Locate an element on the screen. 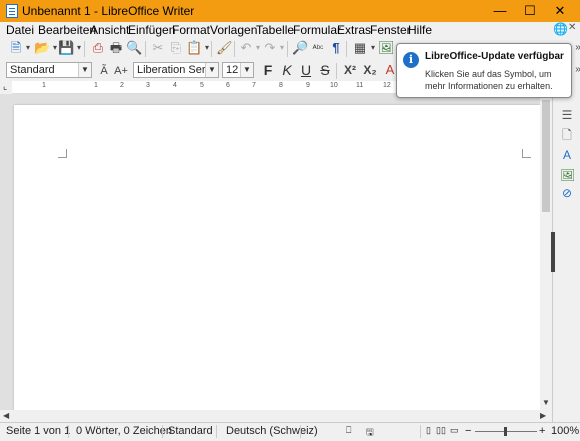 This screenshot has height=441, width=580. navigator-icon: ⊘ is located at coordinates (567, 193).